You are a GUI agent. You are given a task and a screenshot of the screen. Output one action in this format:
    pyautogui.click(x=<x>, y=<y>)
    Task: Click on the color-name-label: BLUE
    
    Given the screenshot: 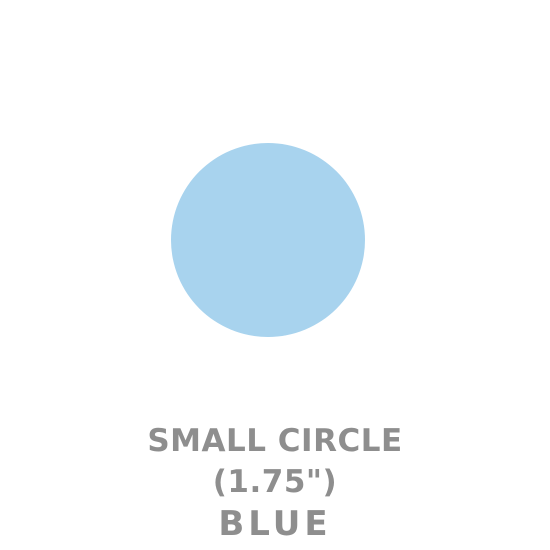 What is the action you would take?
    pyautogui.click(x=275, y=524)
    